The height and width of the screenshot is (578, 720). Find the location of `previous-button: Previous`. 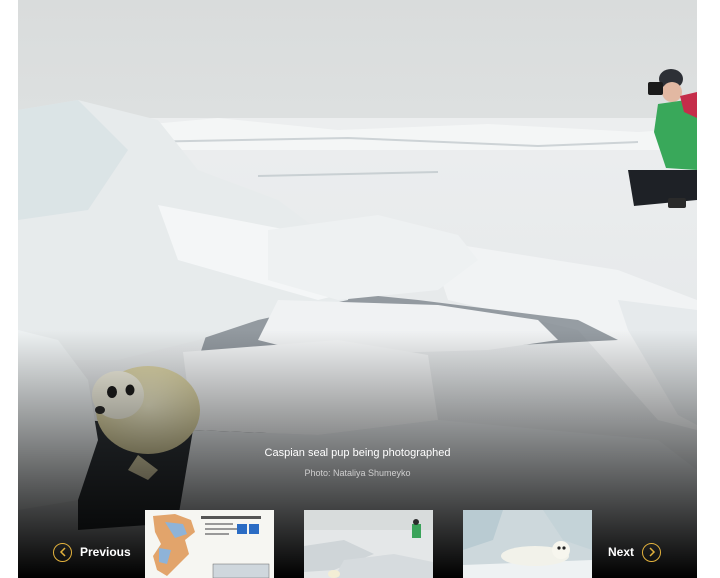

previous-button: Previous is located at coordinates (92, 552).